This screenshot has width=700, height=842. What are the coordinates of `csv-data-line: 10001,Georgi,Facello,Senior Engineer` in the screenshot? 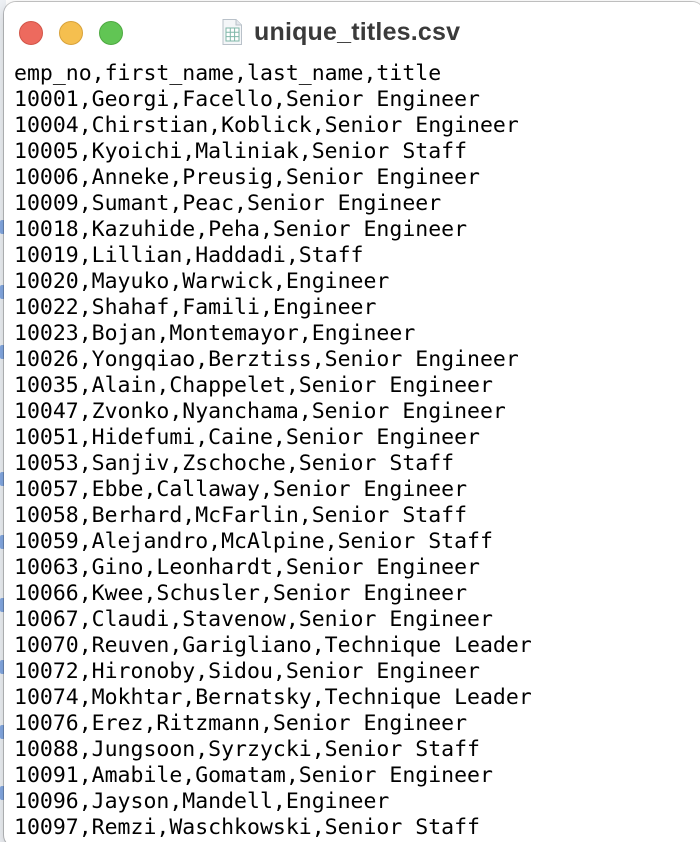 It's located at (247, 99).